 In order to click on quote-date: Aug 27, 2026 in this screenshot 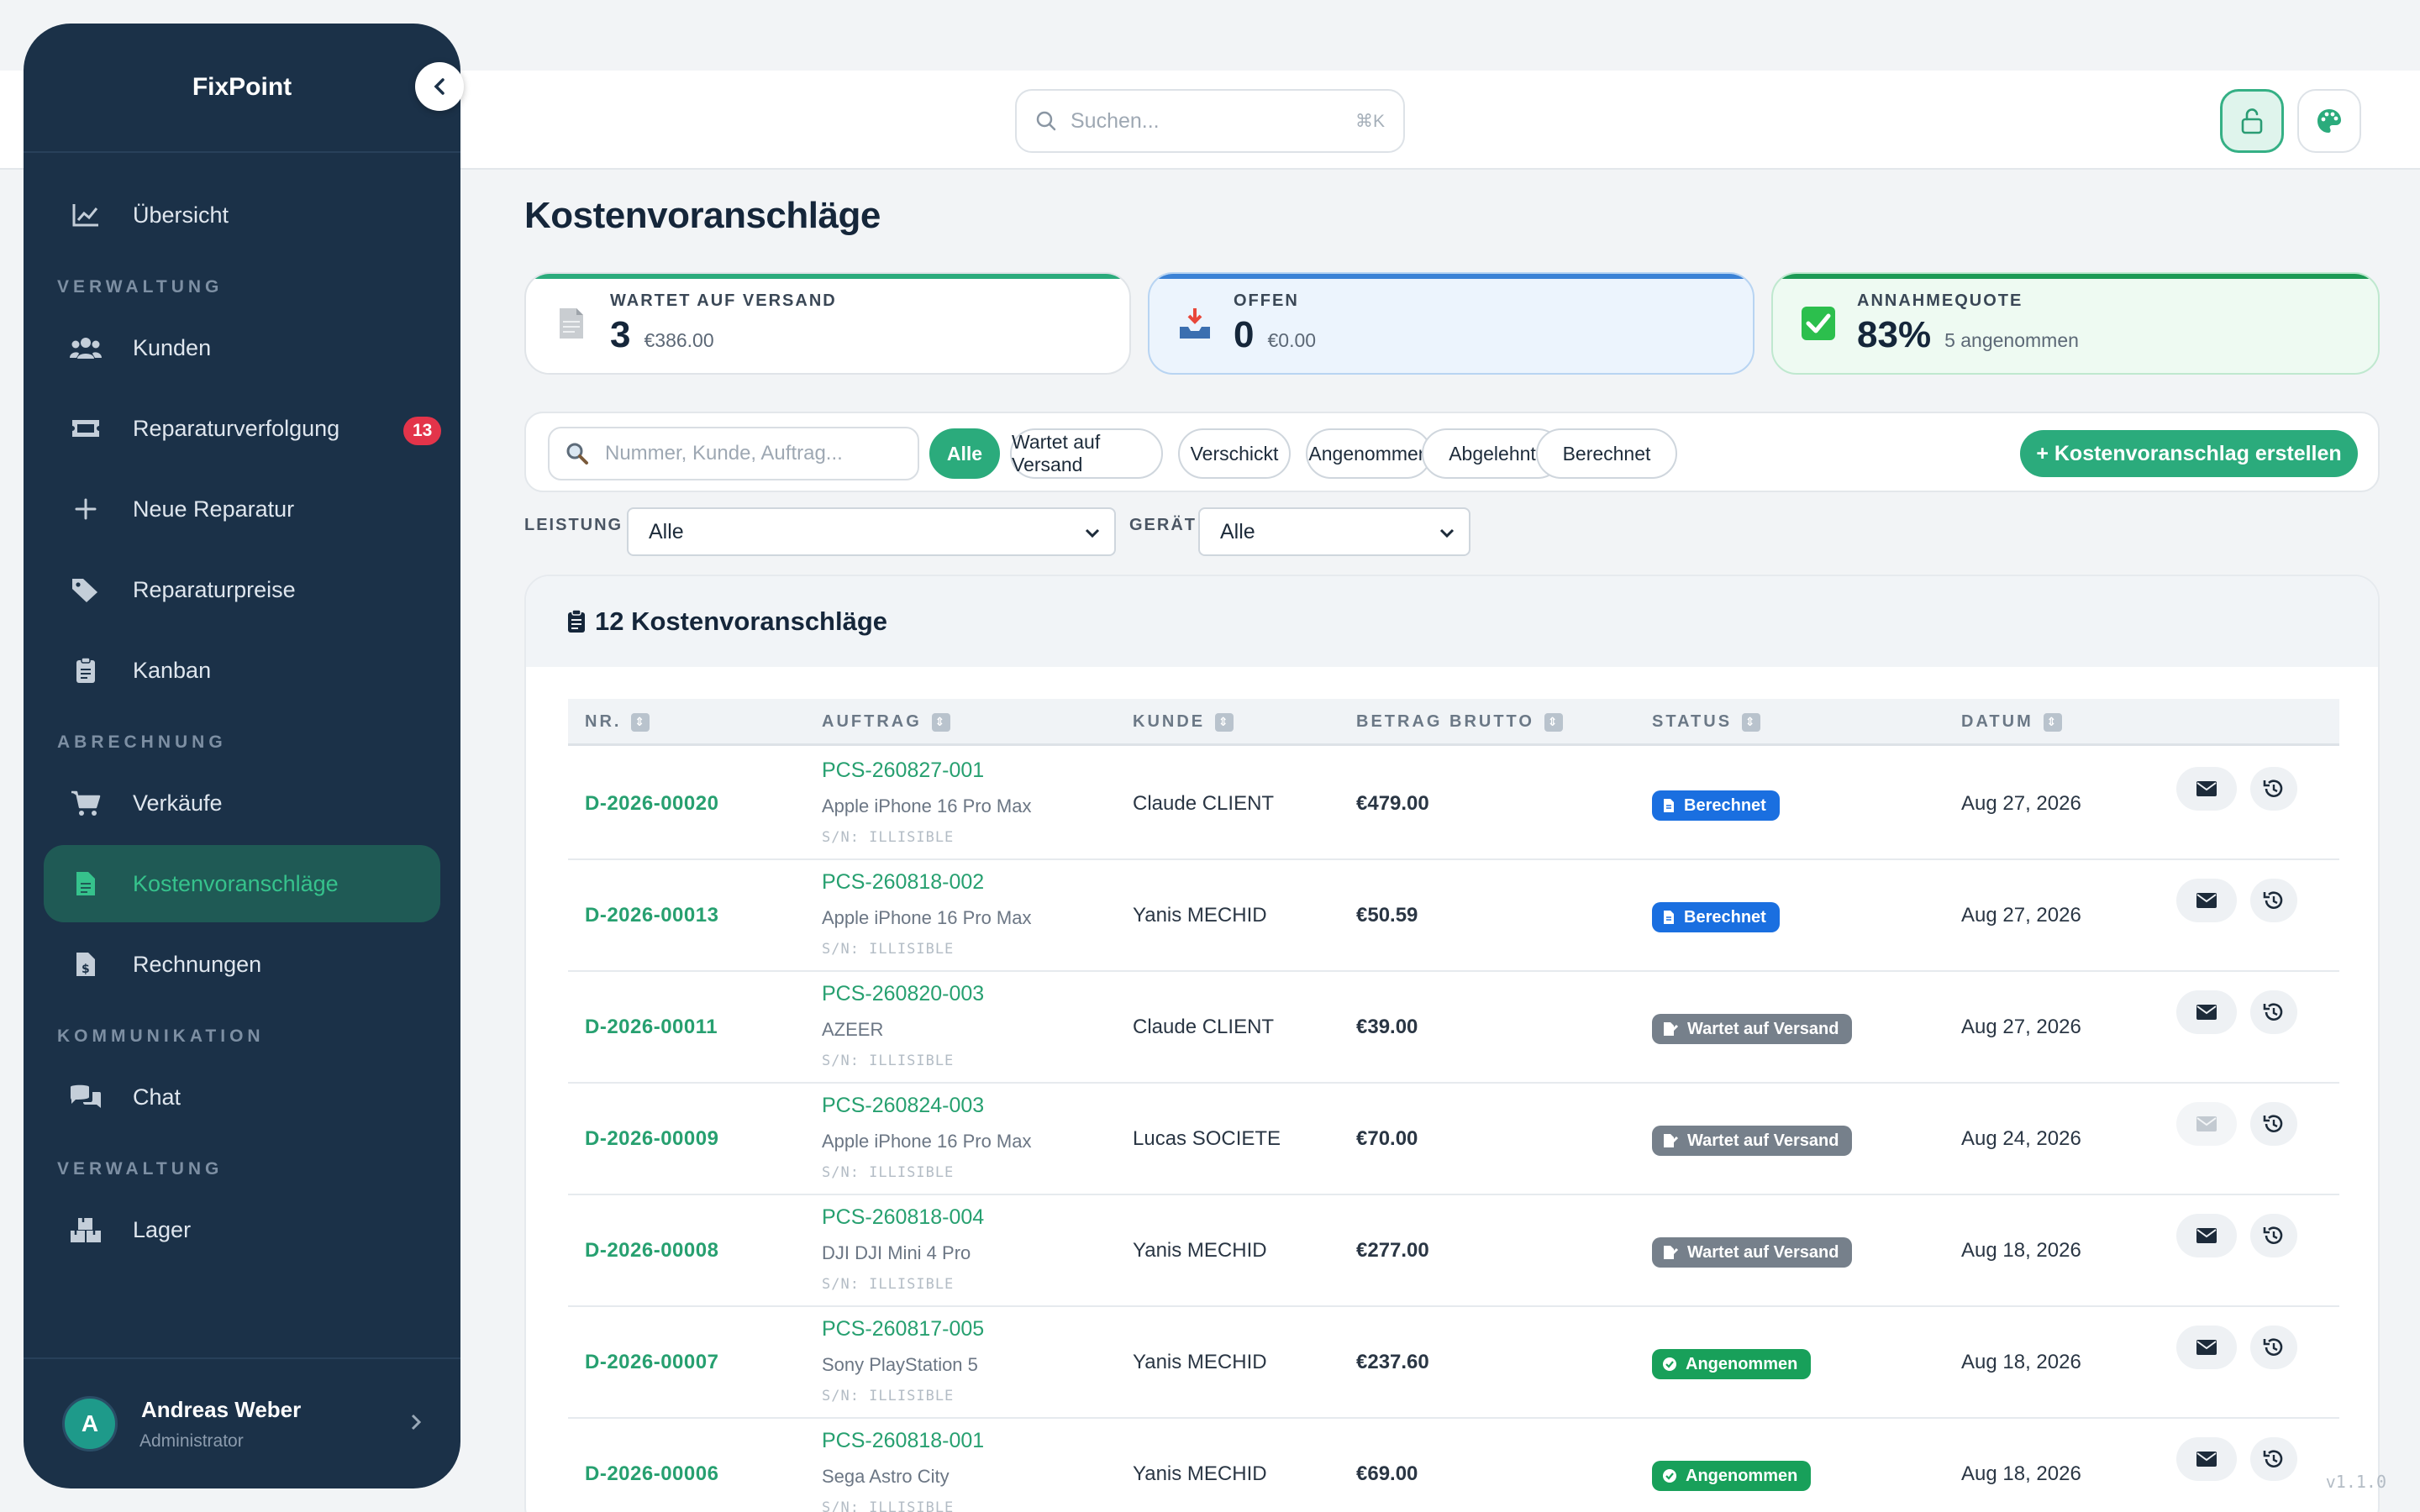, I will do `click(2021, 915)`.